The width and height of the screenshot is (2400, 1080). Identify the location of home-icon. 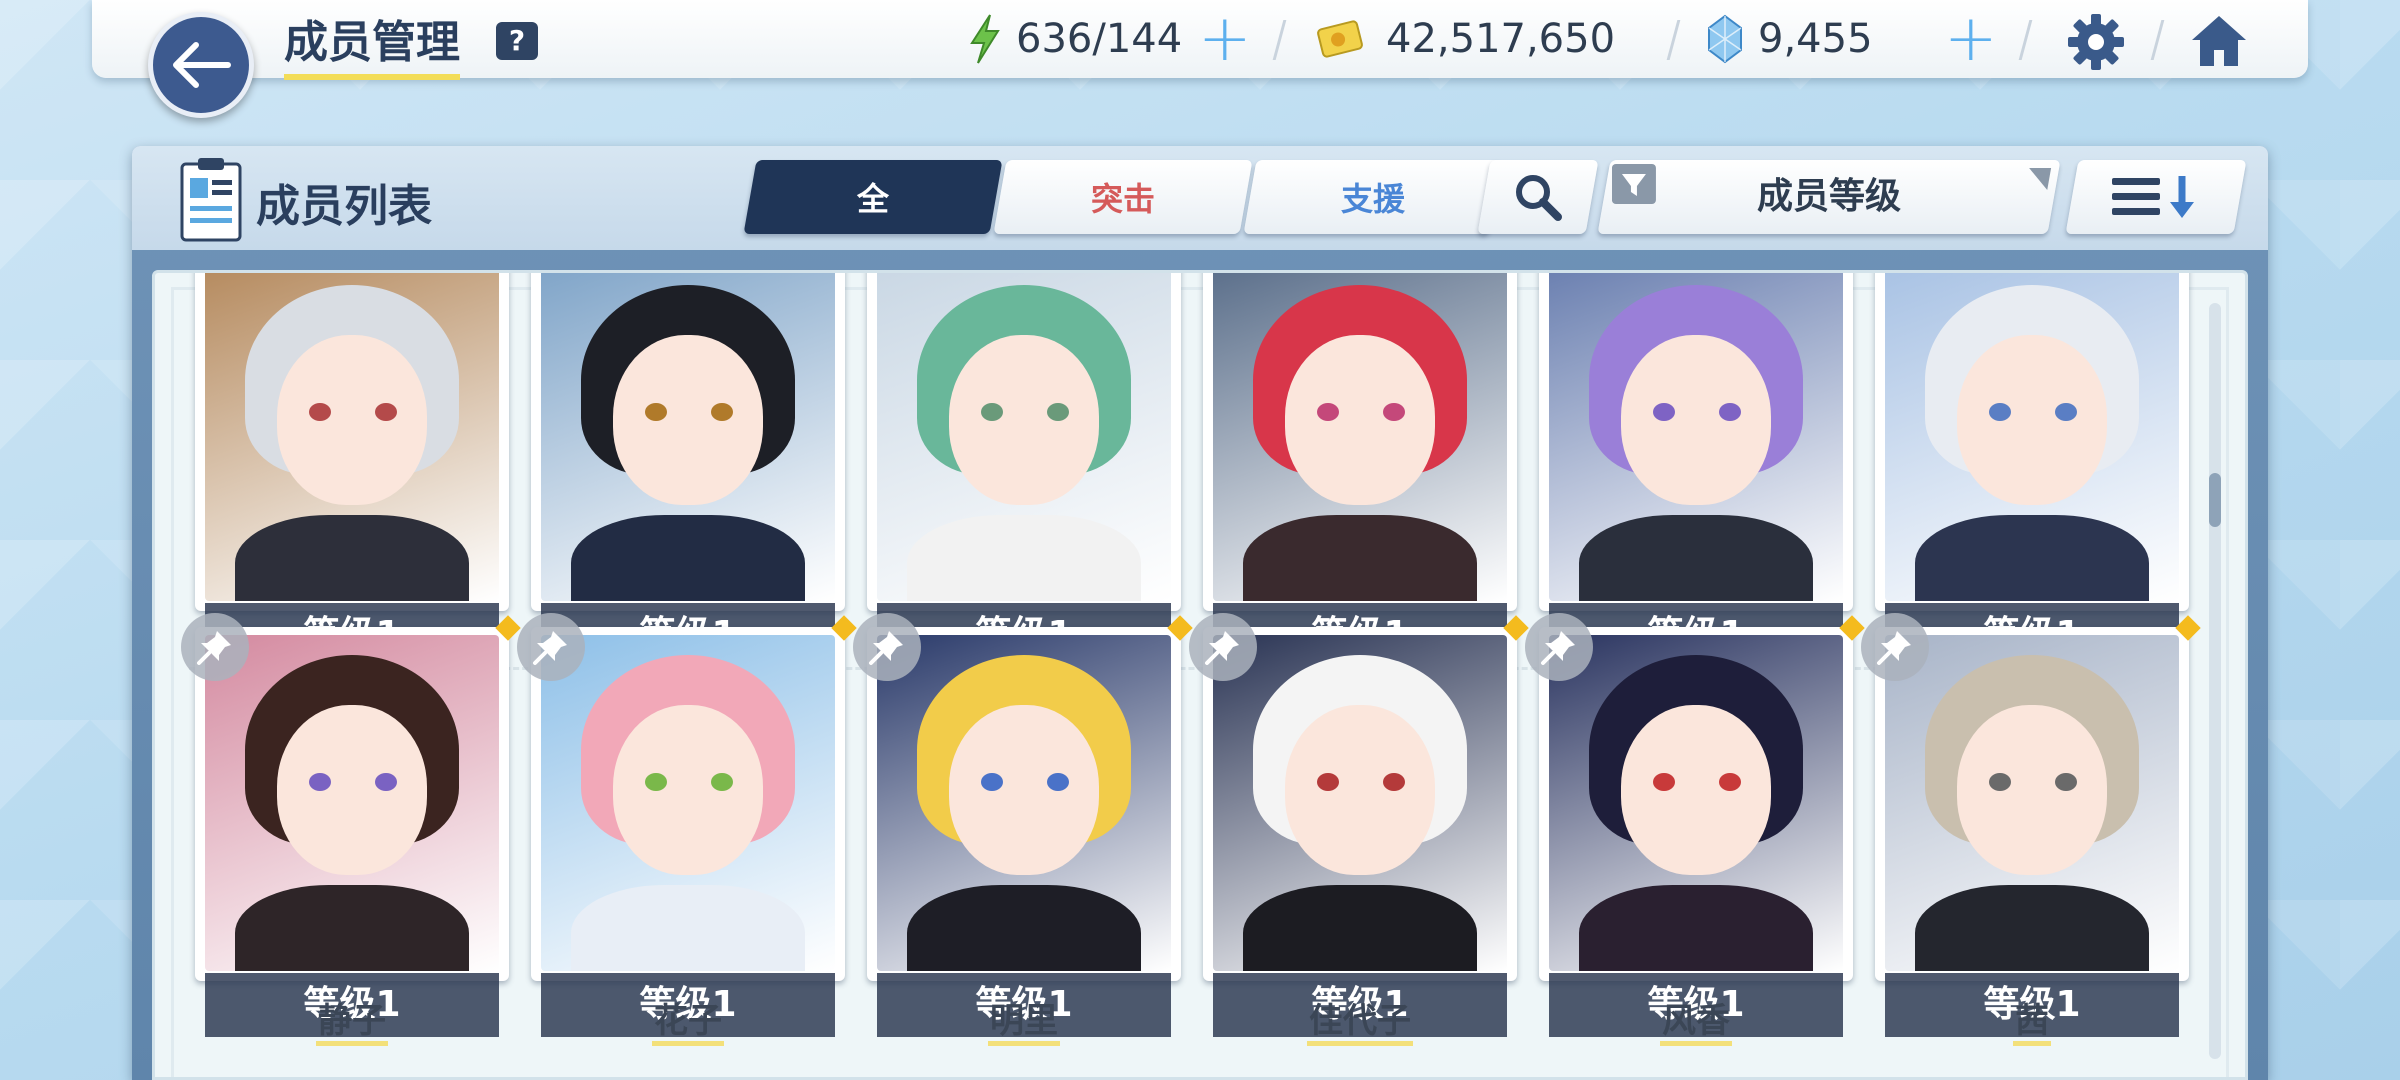
(2219, 41).